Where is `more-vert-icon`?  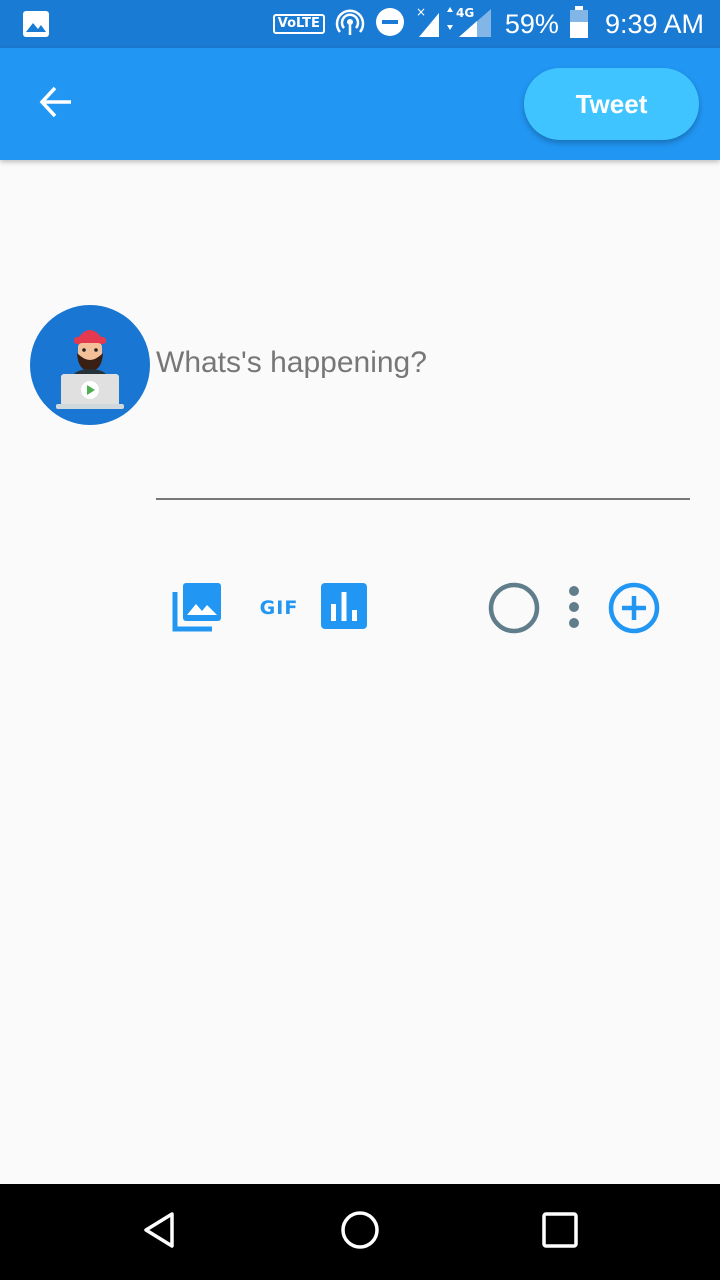 more-vert-icon is located at coordinates (574, 609).